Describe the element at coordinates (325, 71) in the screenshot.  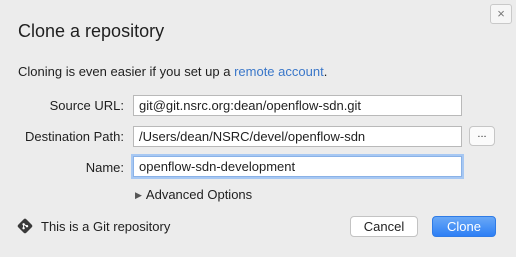
I see `intro-text-suffix: .` at that location.